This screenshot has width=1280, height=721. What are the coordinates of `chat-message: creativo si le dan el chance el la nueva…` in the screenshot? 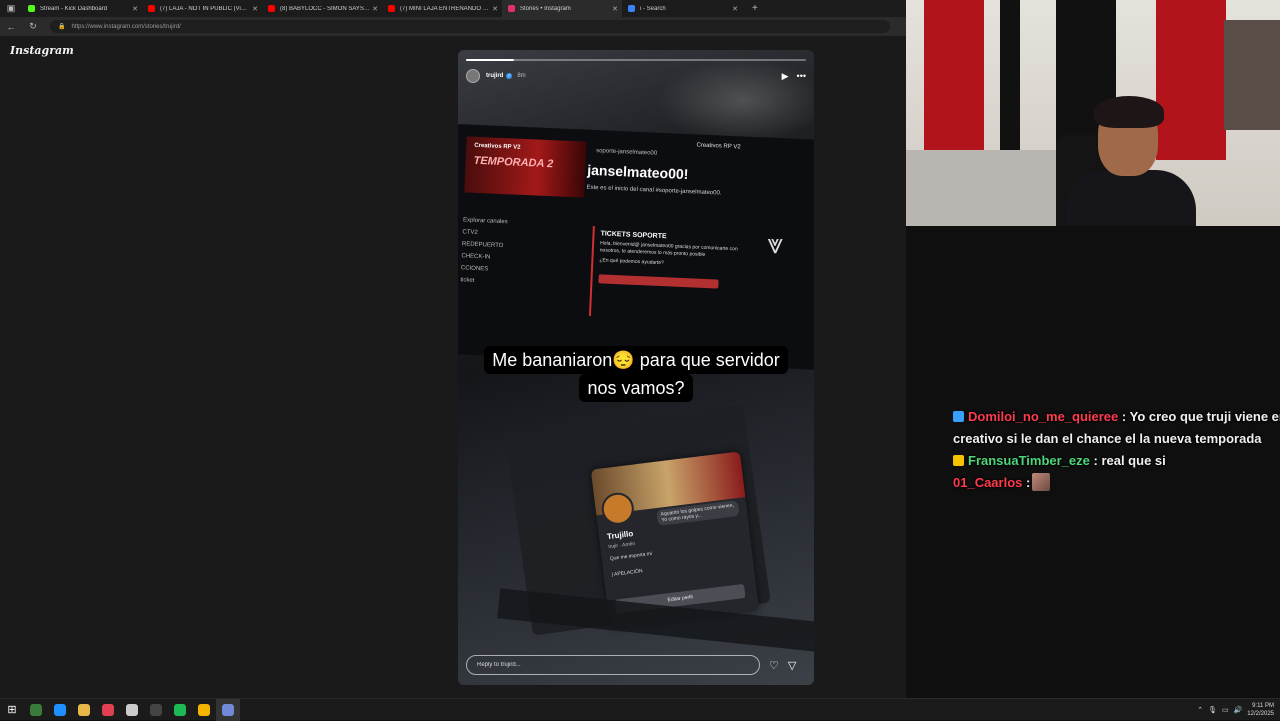 It's located at (1116, 439).